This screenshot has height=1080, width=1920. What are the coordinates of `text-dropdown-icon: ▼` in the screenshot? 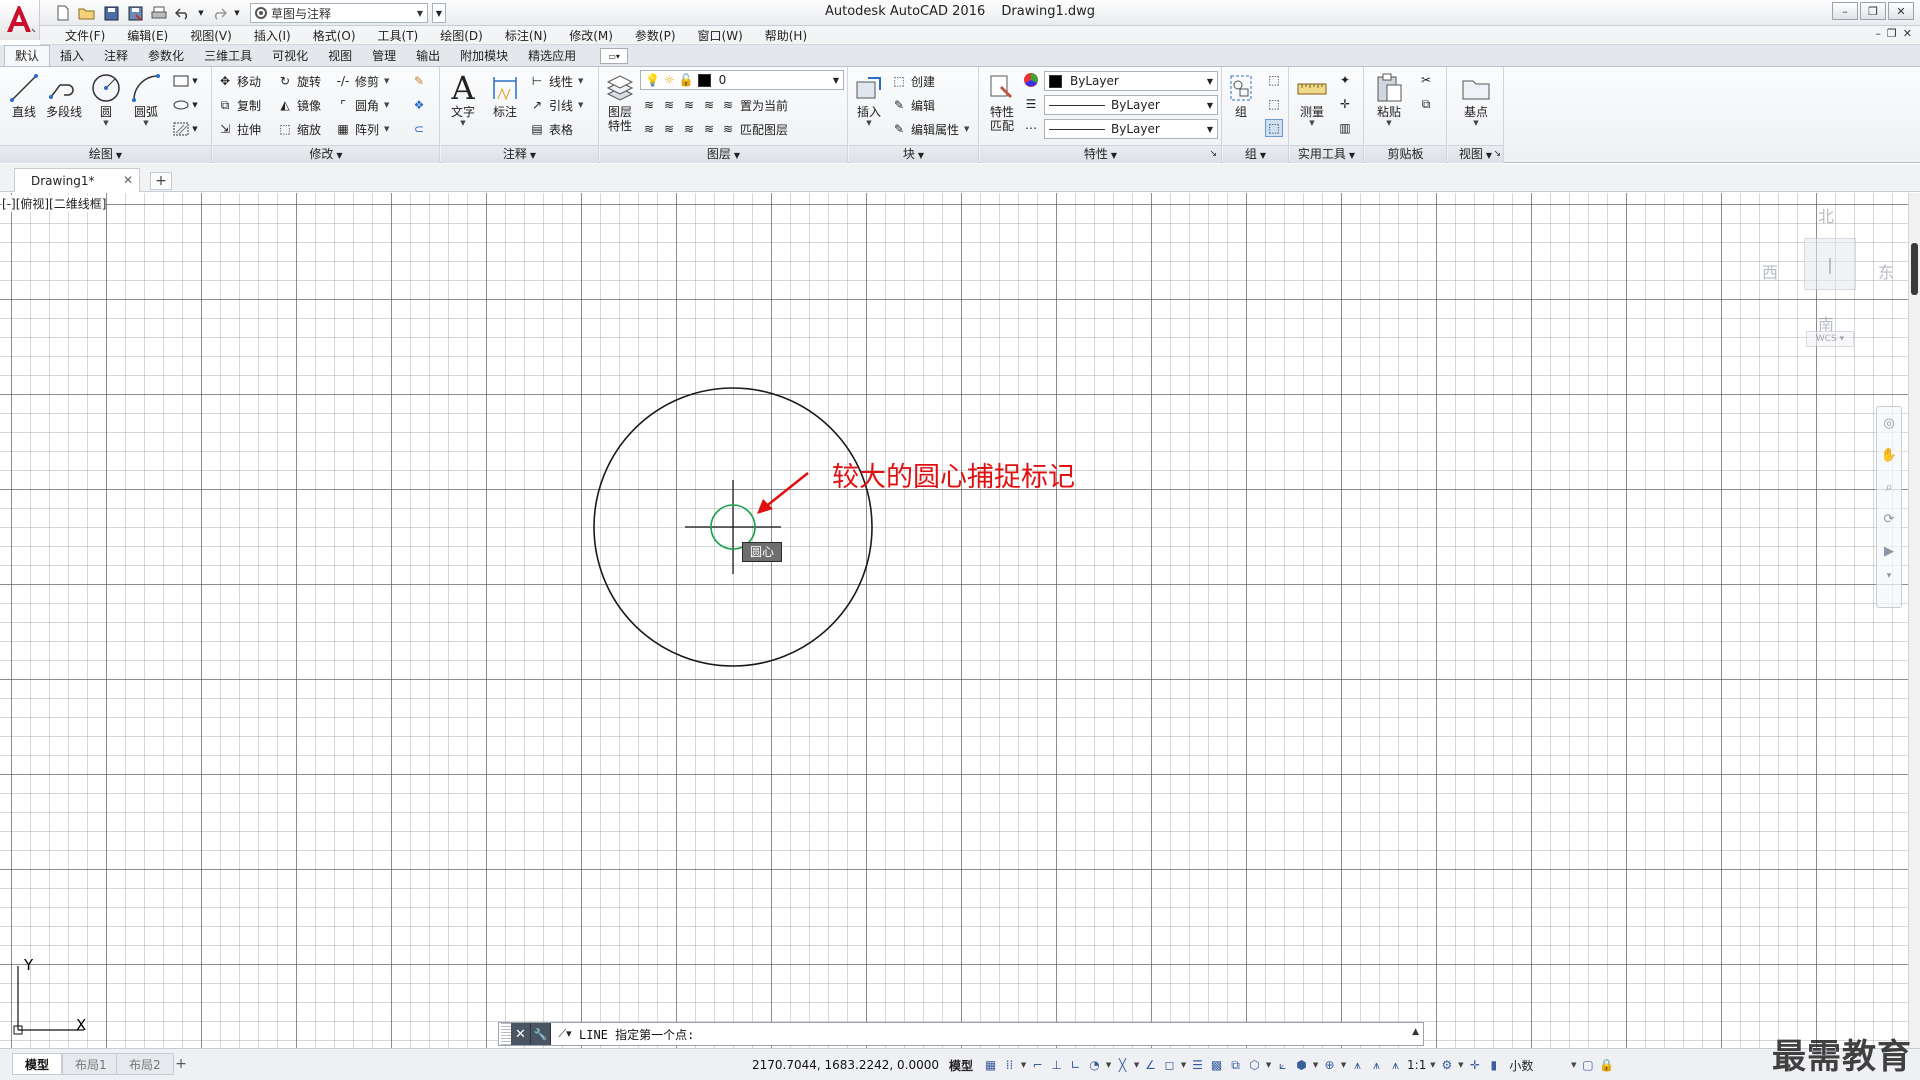 It's located at (462, 123).